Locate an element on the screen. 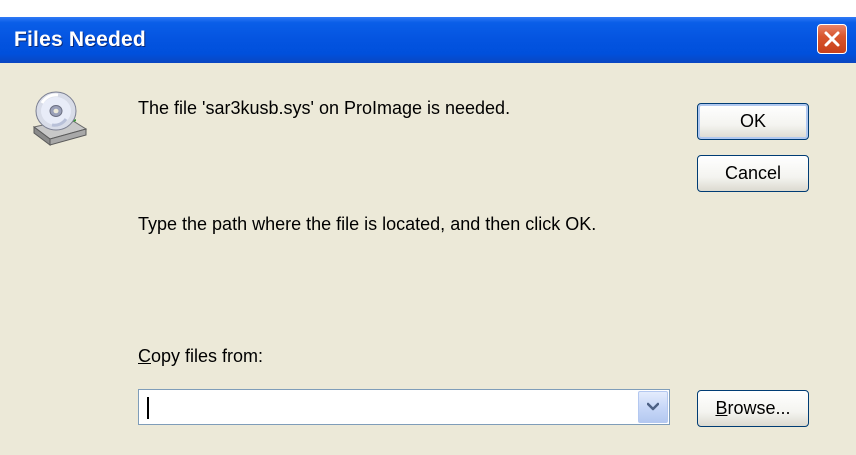  close-button is located at coordinates (832, 39).